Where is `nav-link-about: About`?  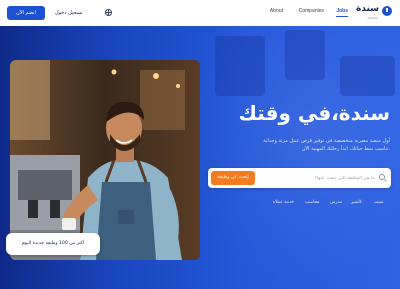
nav-link-about: About is located at coordinates (276, 11).